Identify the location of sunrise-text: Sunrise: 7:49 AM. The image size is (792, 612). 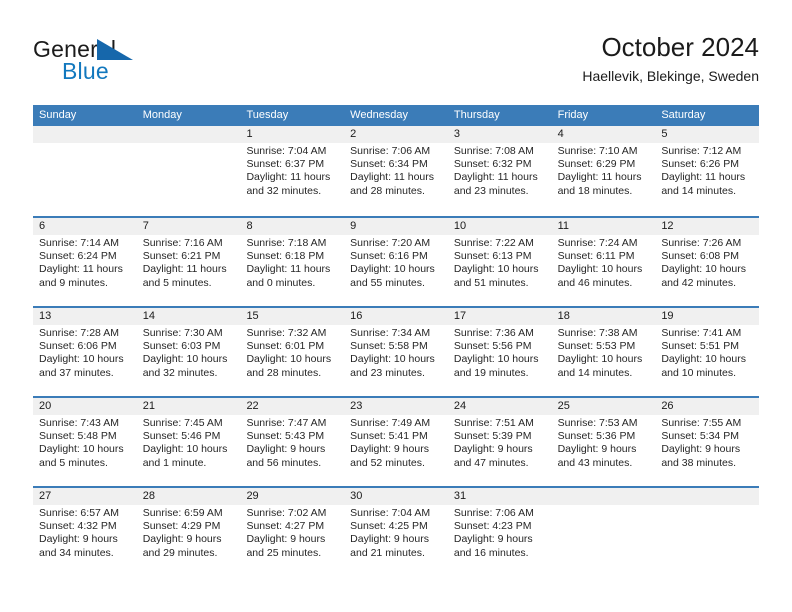
(390, 423).